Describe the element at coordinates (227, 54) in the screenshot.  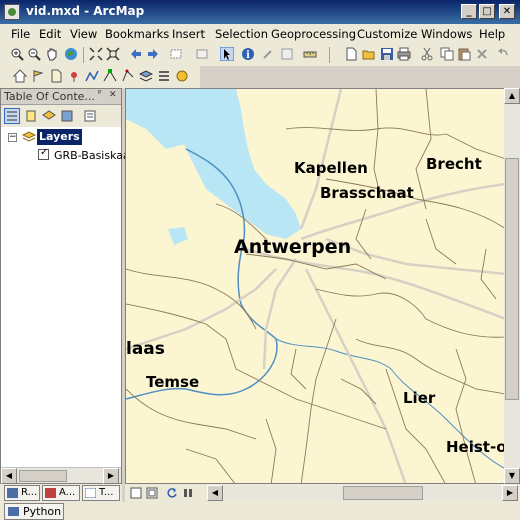
I see `select-elements-arrow-icon` at that location.